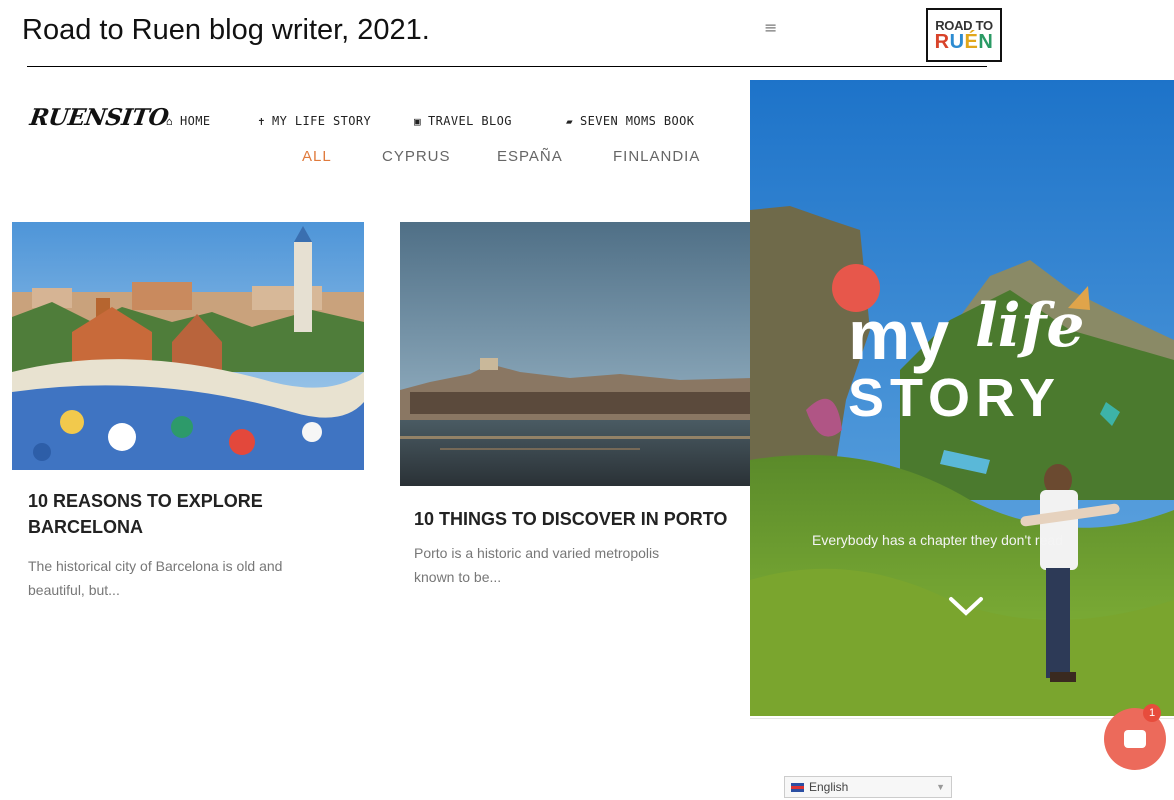 The image size is (1174, 800). I want to click on logo-line2: RUÉN, so click(964, 41).